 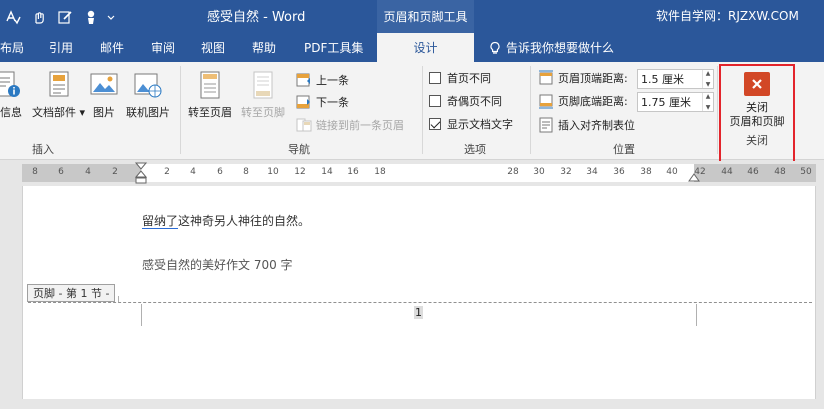 What do you see at coordinates (586, 125) in the screenshot?
I see `insert-alignment-tab-button: 插入对齐制表位` at bounding box center [586, 125].